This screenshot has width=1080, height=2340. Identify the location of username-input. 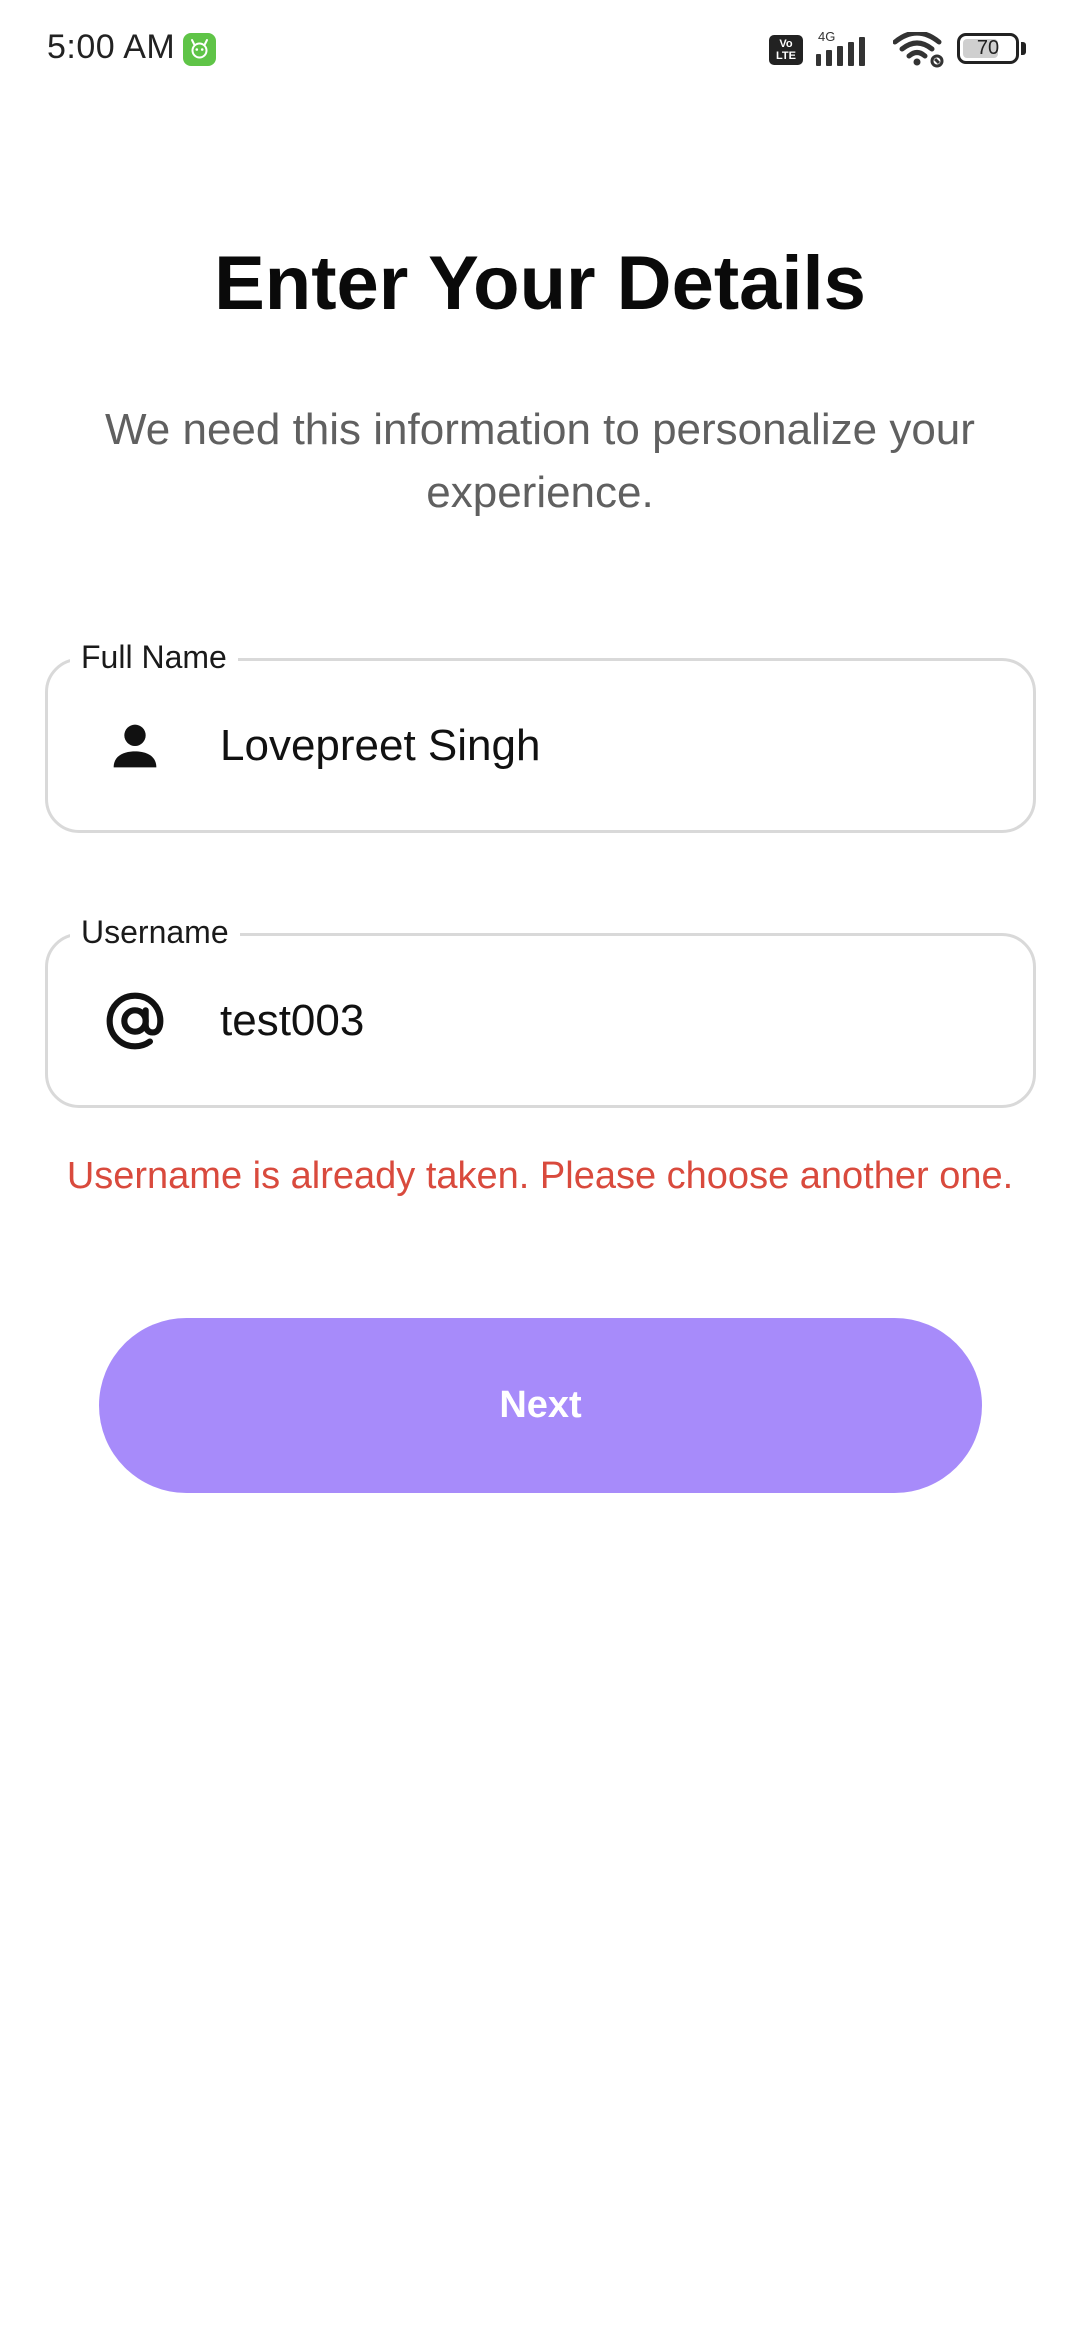
(610, 1020).